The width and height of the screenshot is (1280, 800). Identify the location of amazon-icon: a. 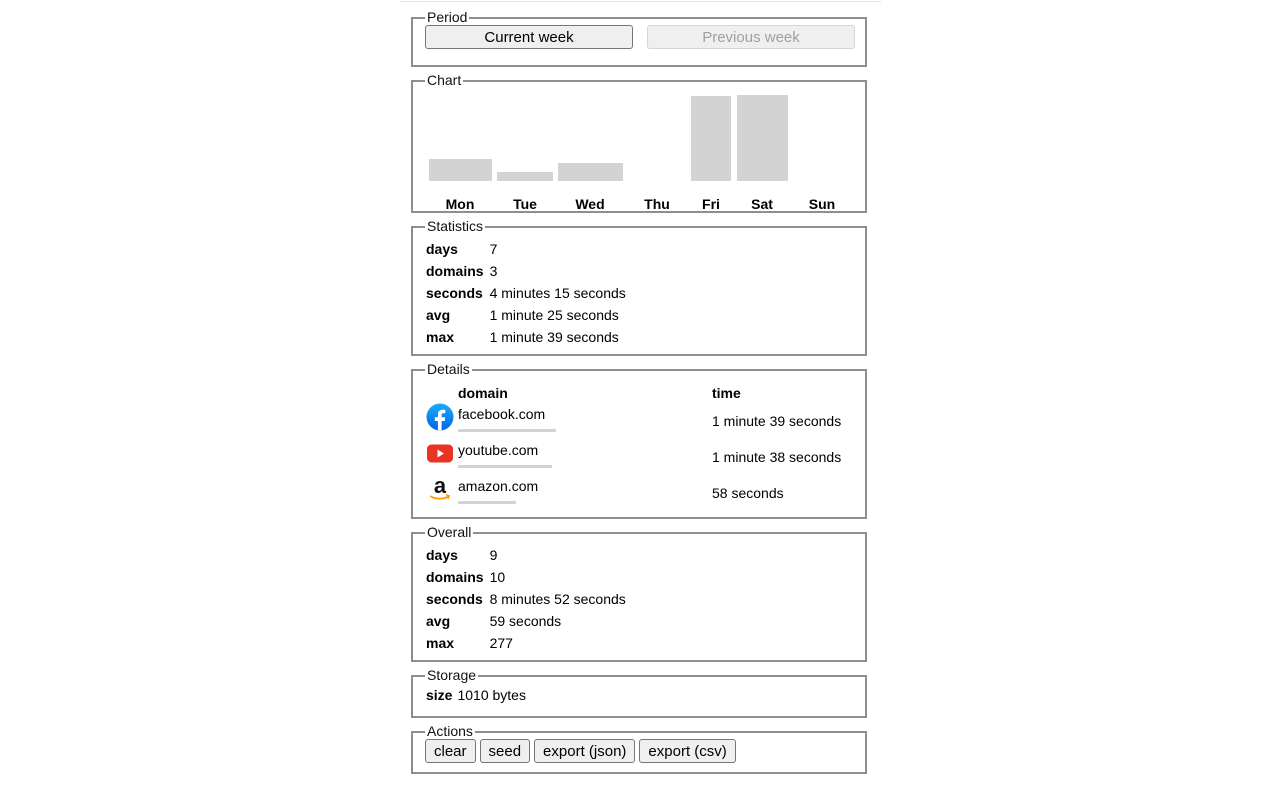
(440, 487).